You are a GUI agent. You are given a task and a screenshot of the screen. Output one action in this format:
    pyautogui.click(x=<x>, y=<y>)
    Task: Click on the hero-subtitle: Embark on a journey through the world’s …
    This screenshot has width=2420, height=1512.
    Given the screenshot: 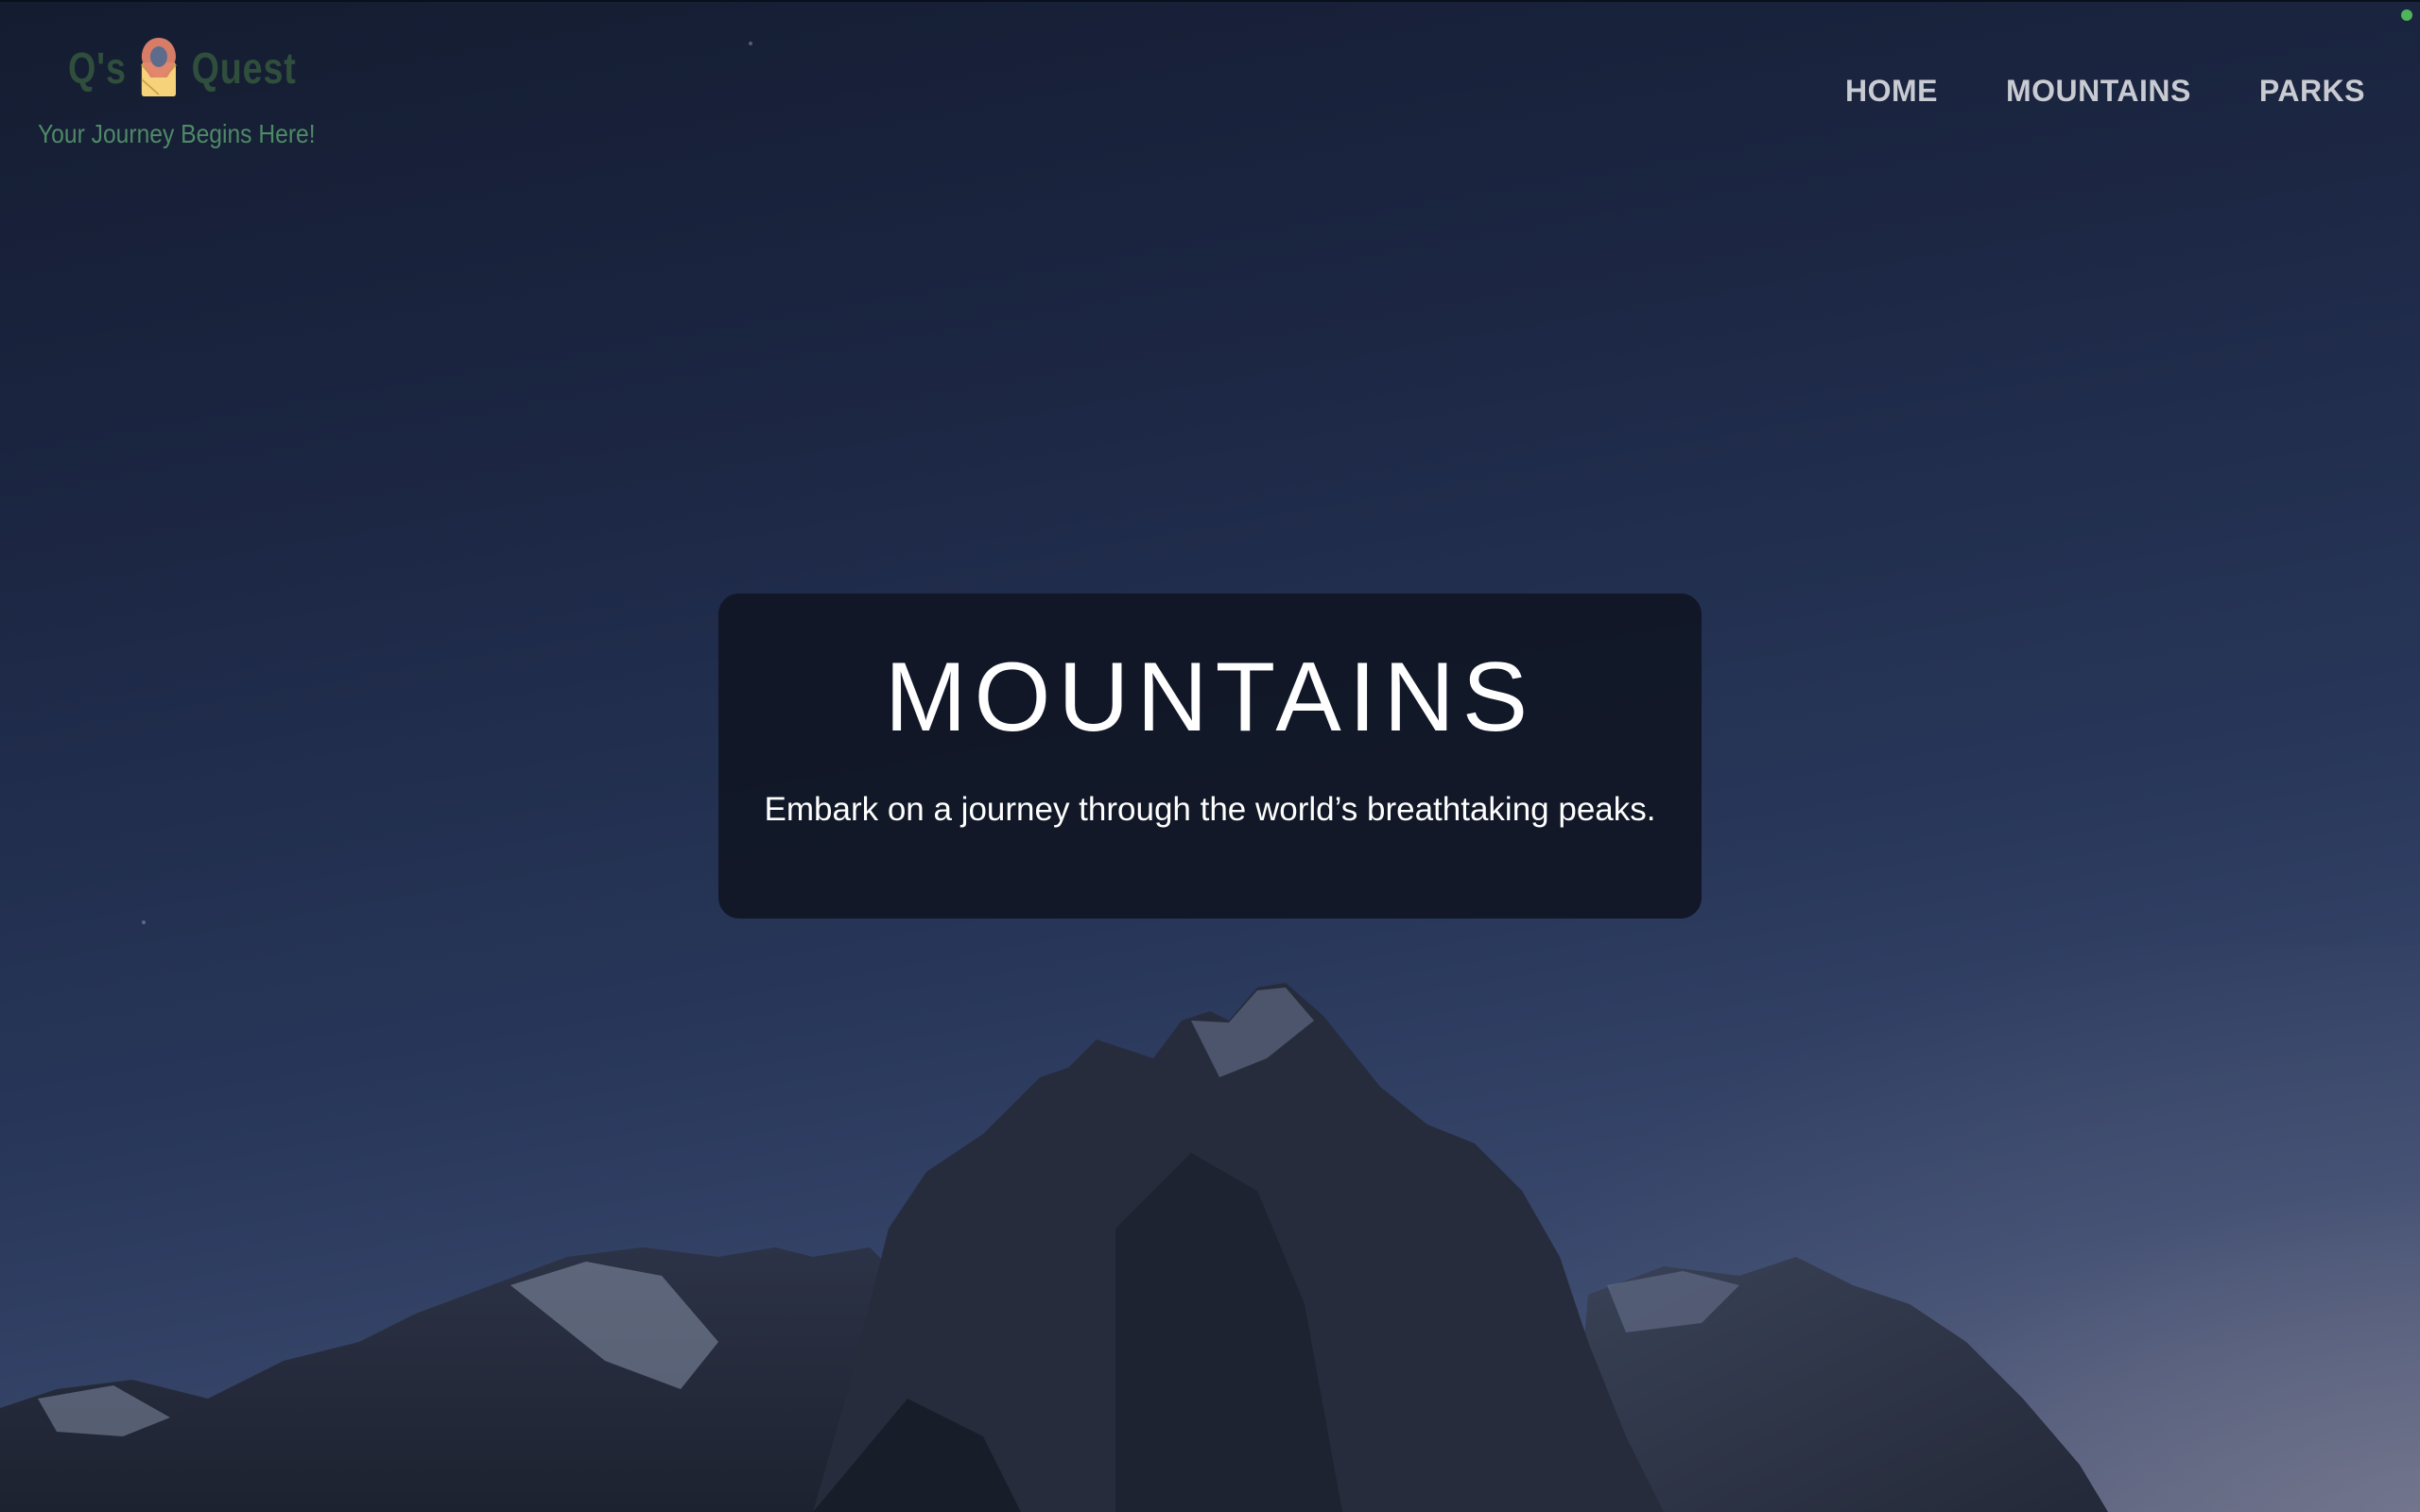 What is the action you would take?
    pyautogui.click(x=1210, y=809)
    